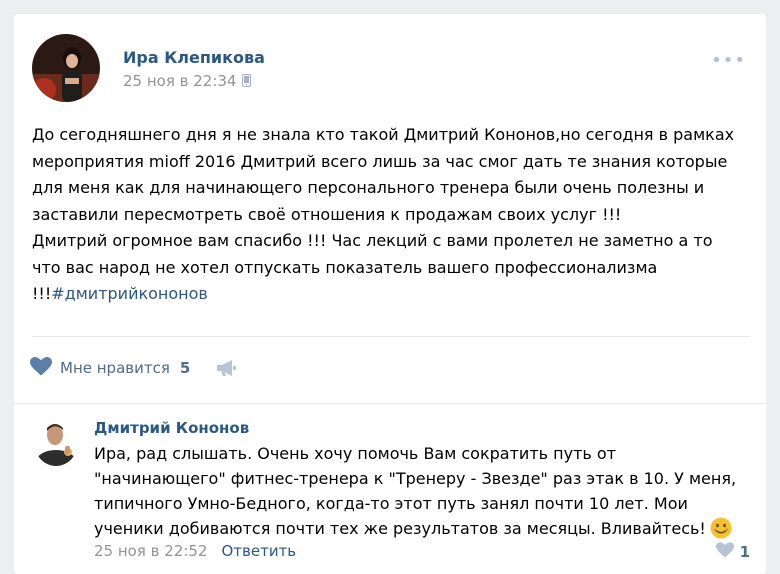  What do you see at coordinates (179, 81) in the screenshot?
I see `post-time-text: 25 ноя в 22:34` at bounding box center [179, 81].